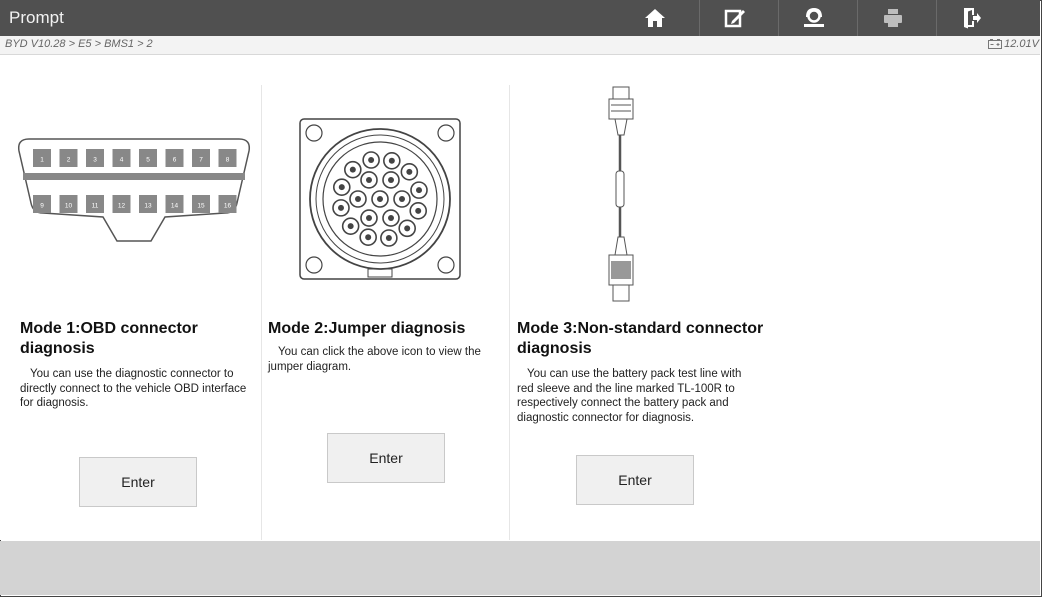 The image size is (1042, 597). What do you see at coordinates (138, 482) in the screenshot?
I see `mode-1-enter-button: Enter` at bounding box center [138, 482].